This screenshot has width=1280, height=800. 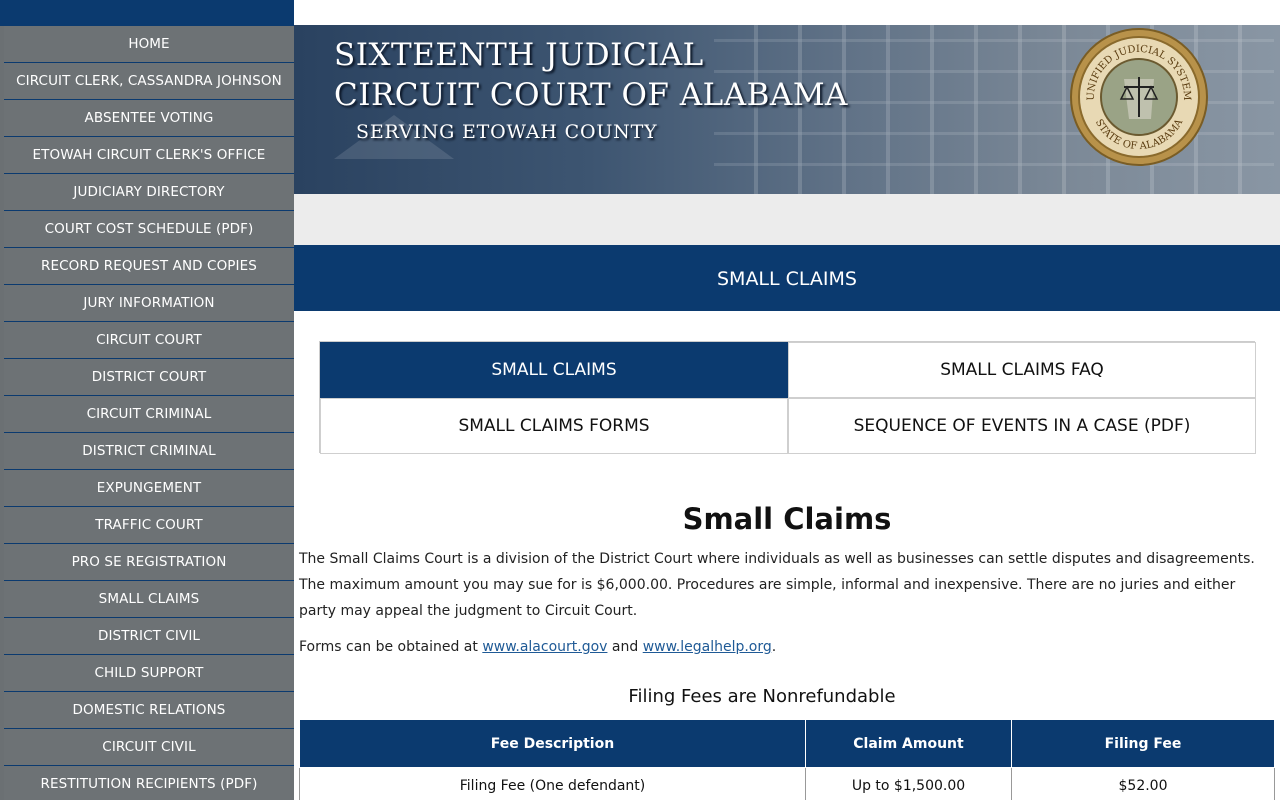 I want to click on sidebar-item-circuit-civil: CIRCUIT CIVIL, so click(x=149, y=747).